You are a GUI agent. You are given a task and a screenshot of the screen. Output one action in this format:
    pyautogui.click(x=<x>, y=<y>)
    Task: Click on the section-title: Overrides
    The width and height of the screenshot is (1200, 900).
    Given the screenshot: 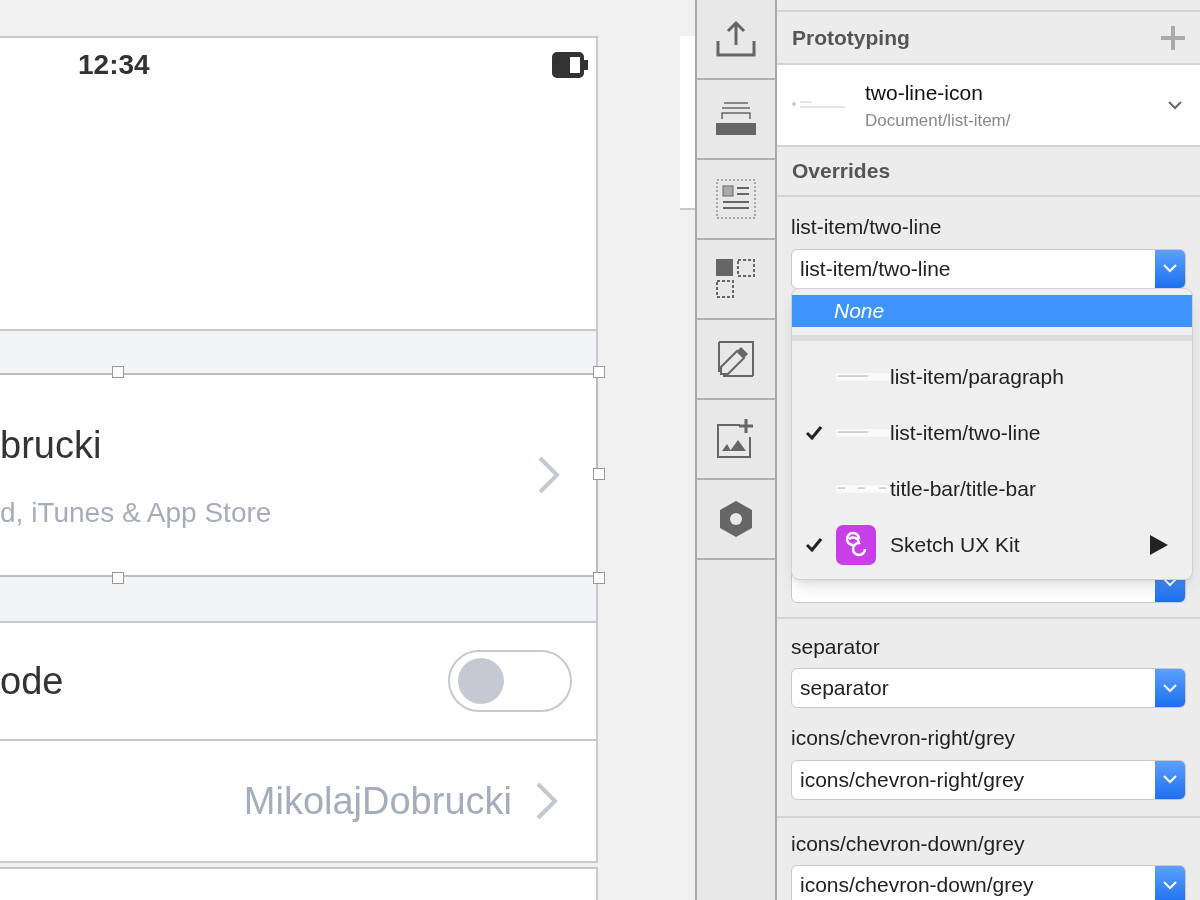 What is the action you would take?
    pyautogui.click(x=841, y=171)
    